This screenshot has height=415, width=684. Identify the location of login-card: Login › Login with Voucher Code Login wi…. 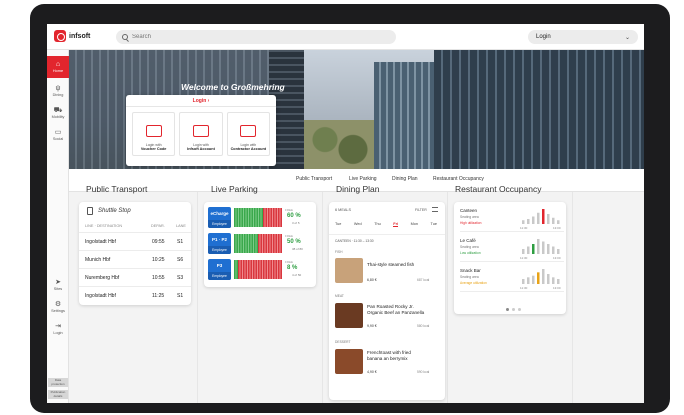
(201, 130).